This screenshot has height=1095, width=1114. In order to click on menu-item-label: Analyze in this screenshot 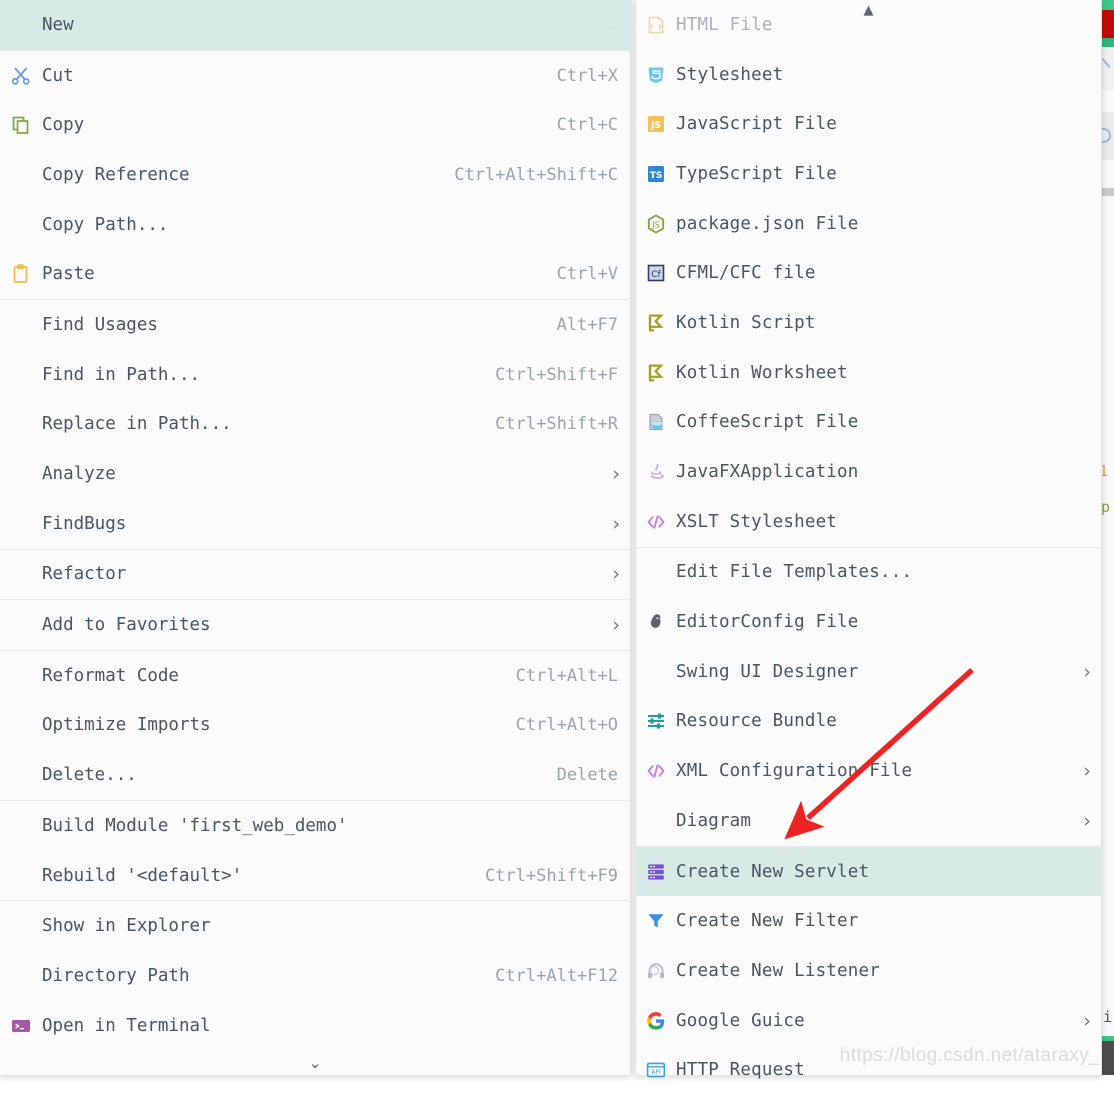, I will do `click(79, 474)`.